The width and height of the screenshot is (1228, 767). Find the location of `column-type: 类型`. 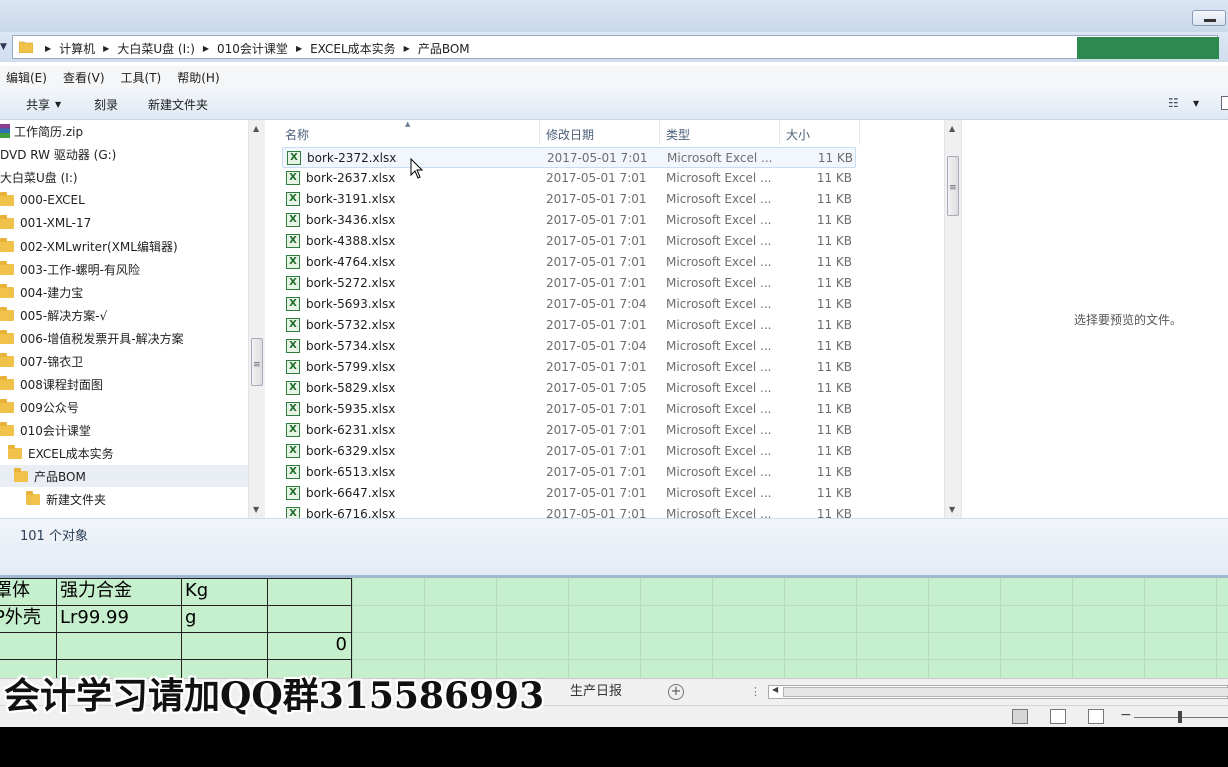

column-type: 类型 is located at coordinates (678, 134).